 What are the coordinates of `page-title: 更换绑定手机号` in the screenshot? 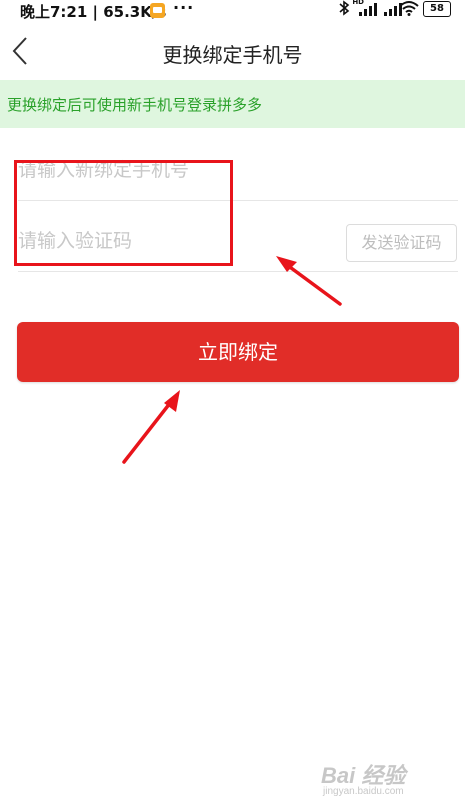 It's located at (232, 55).